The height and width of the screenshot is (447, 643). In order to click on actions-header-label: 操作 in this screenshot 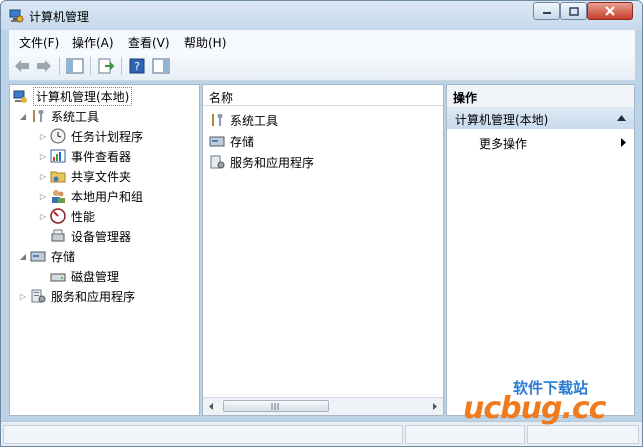, I will do `click(465, 98)`.